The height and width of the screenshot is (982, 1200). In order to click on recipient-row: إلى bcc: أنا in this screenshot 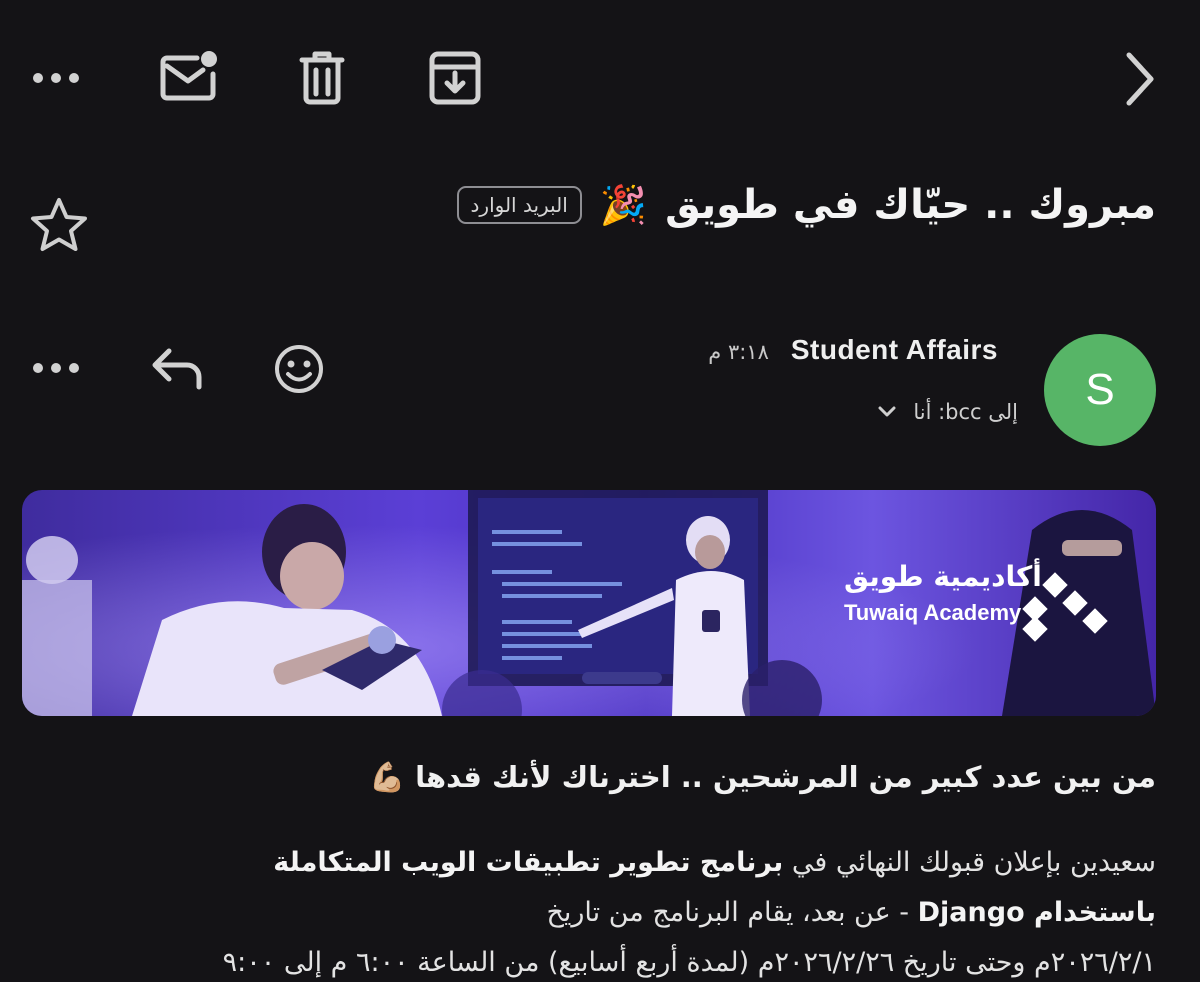, I will do `click(947, 412)`.